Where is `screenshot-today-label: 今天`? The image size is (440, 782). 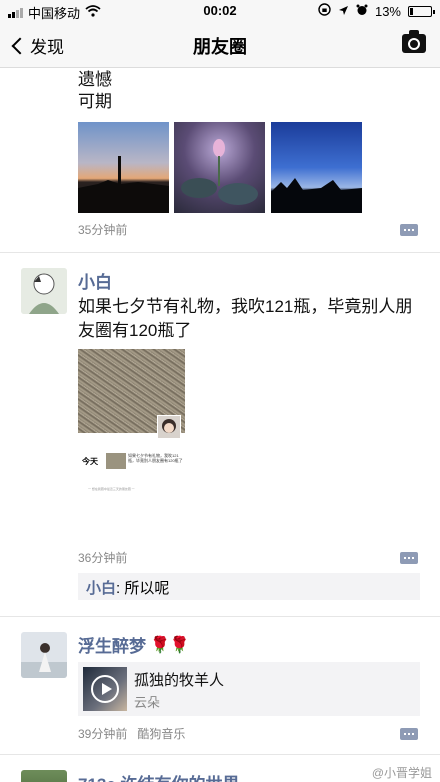 screenshot-today-label: 今天 is located at coordinates (90, 461).